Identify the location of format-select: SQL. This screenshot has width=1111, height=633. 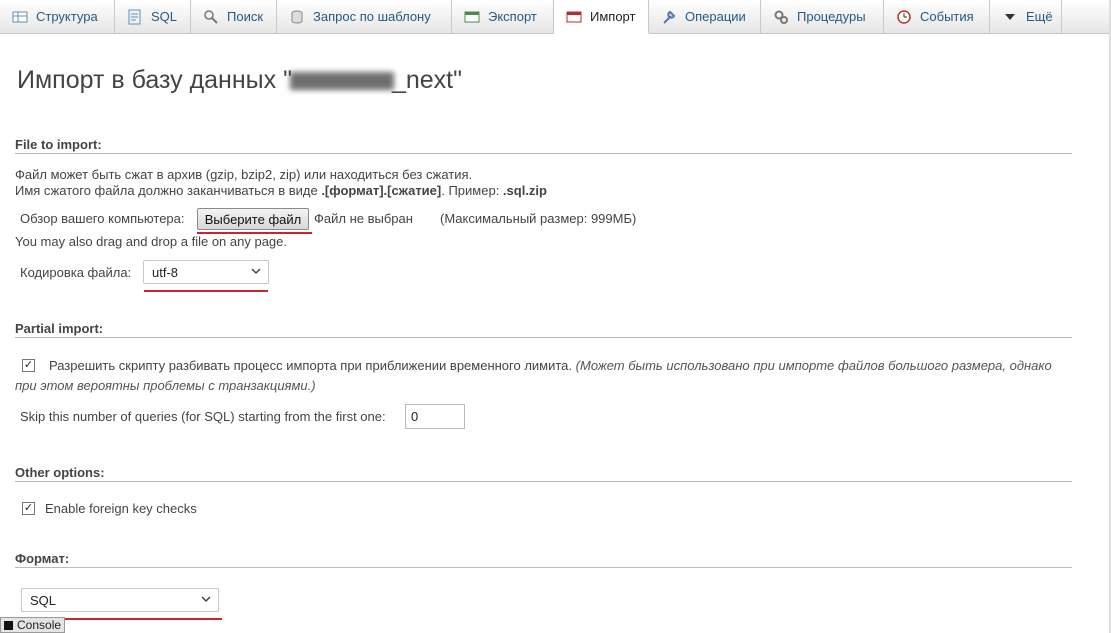
(120, 600).